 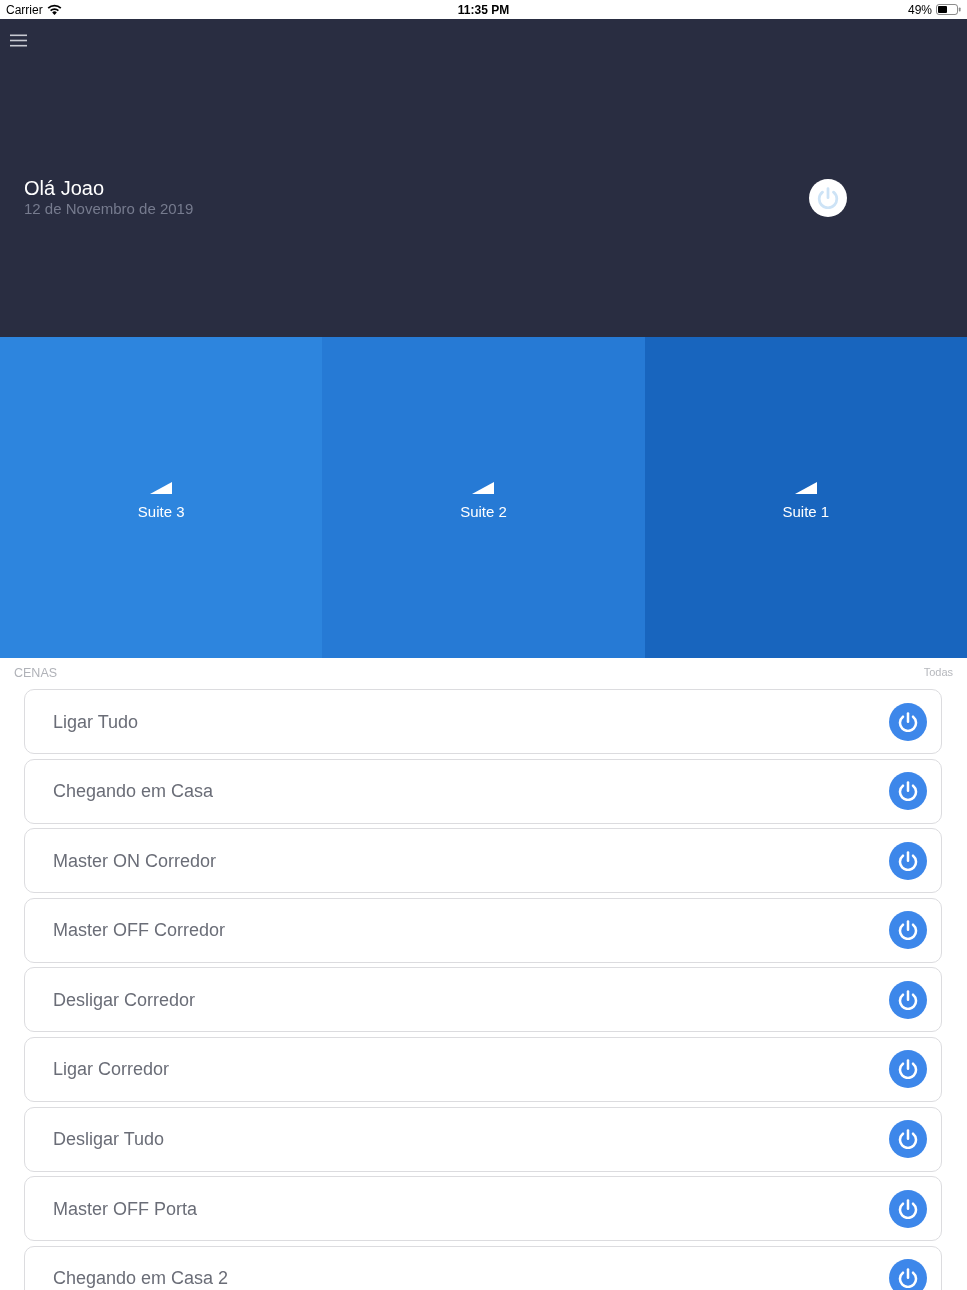 I want to click on carrier-name: Carrier, so click(x=24, y=10).